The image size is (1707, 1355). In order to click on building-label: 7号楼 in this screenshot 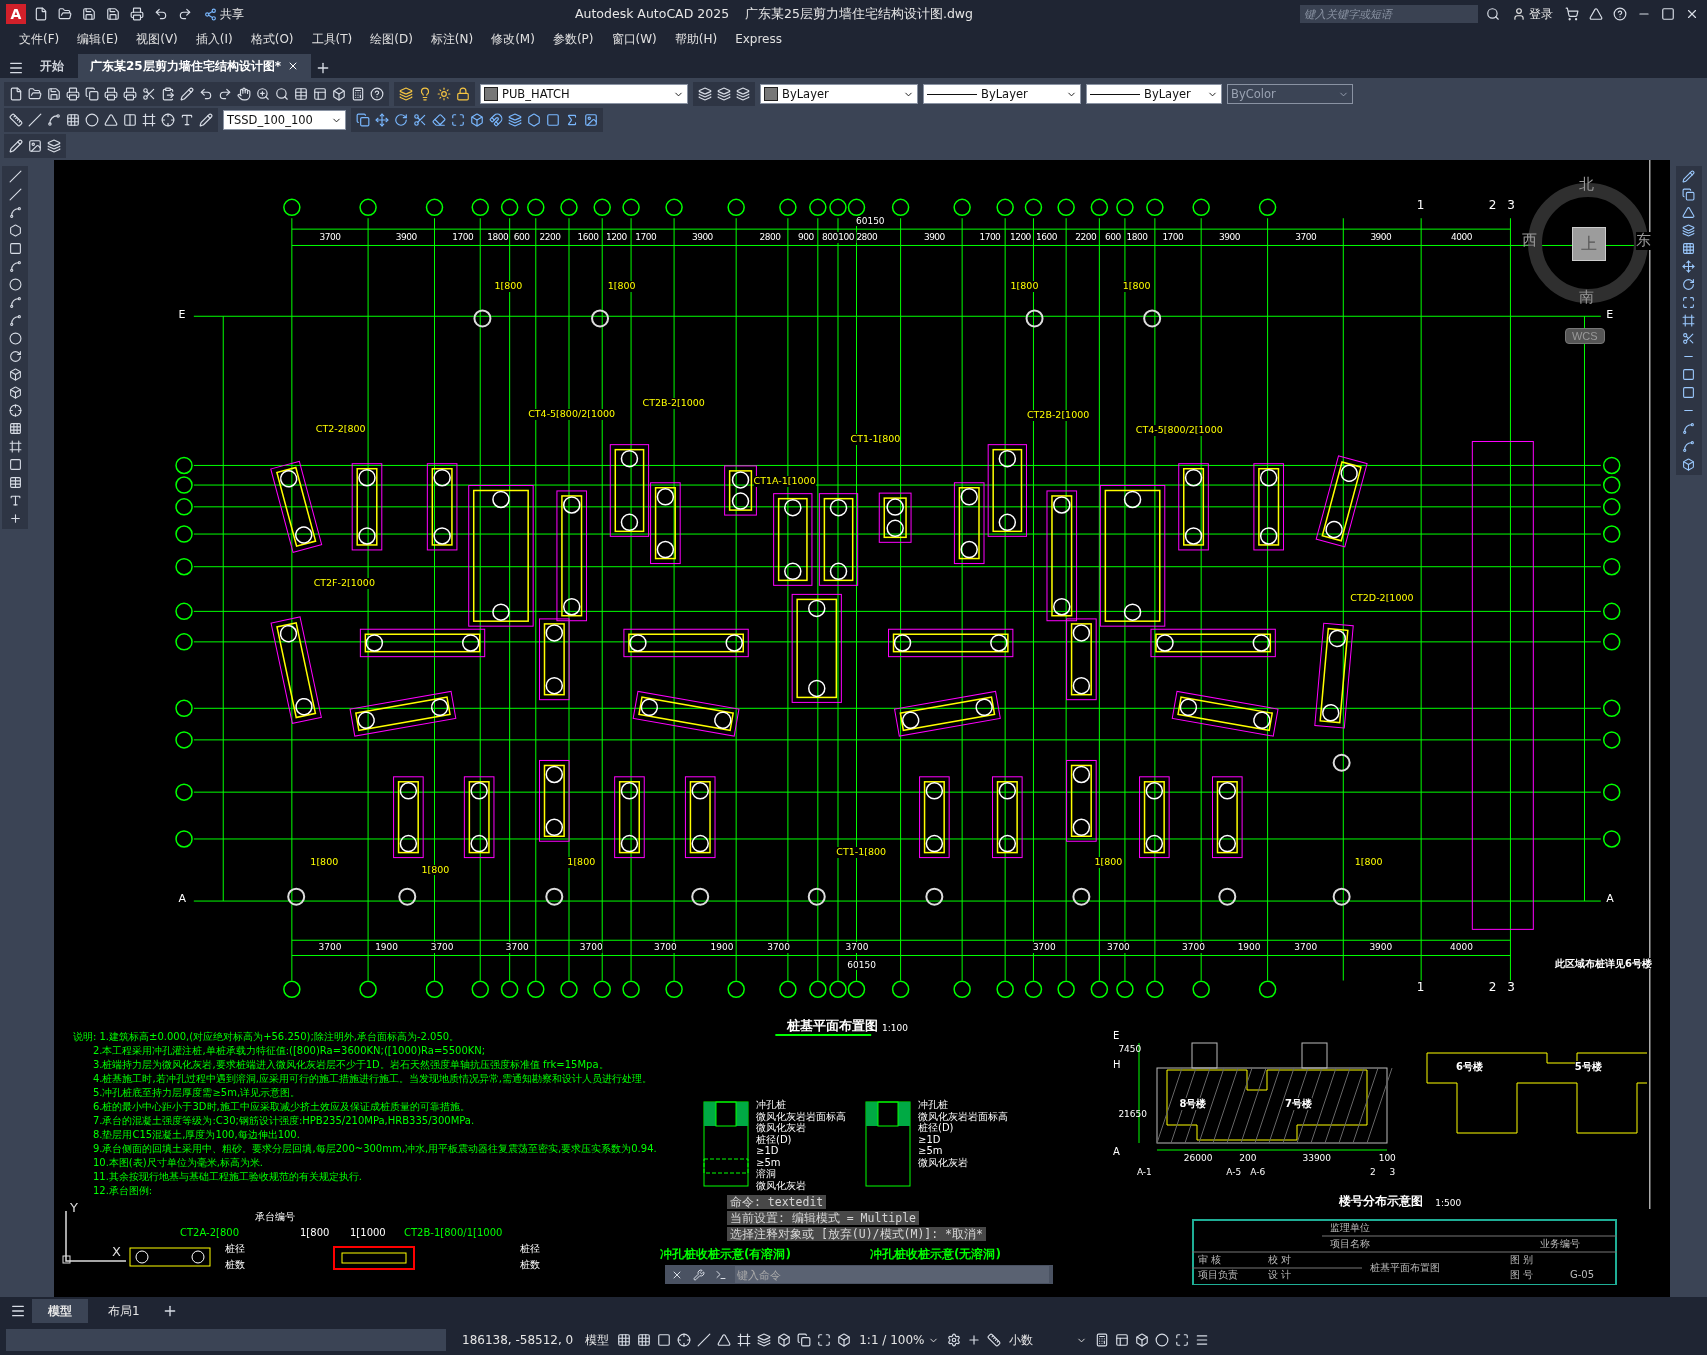, I will do `click(1298, 1104)`.